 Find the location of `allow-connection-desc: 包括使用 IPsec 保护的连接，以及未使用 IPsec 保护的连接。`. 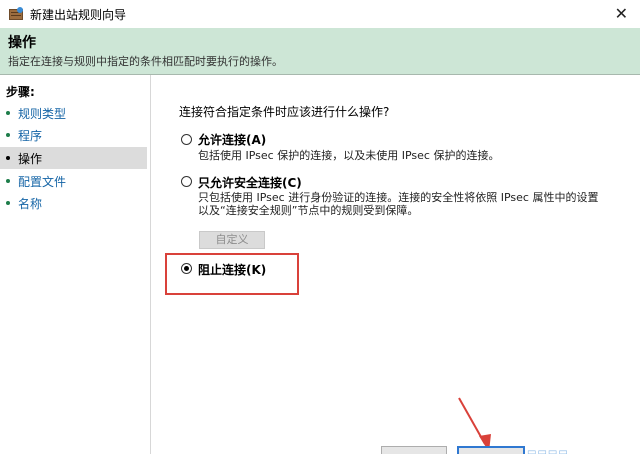

allow-connection-desc: 包括使用 IPsec 保护的连接，以及未使用 IPsec 保护的连接。 is located at coordinates (349, 155).